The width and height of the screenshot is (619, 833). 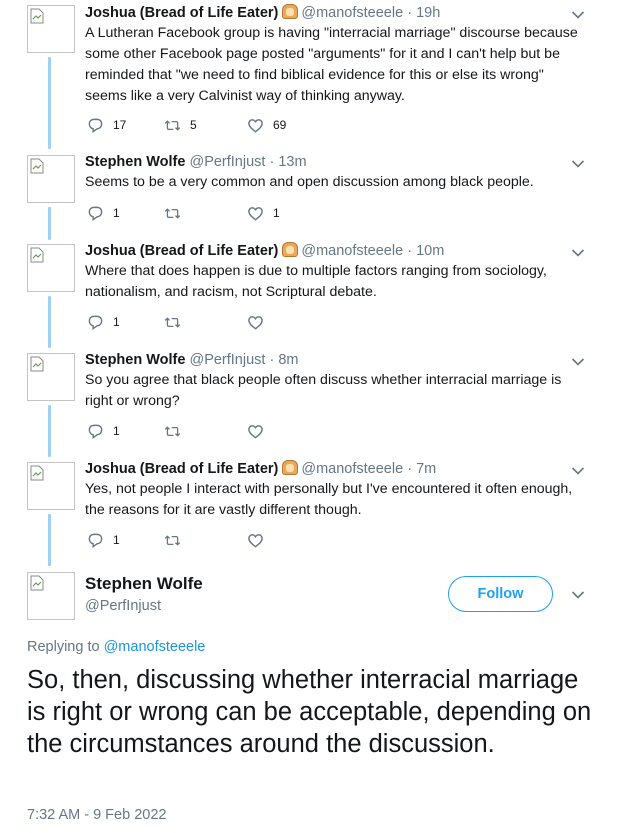 What do you see at coordinates (120, 125) in the screenshot?
I see `reply-count: 17` at bounding box center [120, 125].